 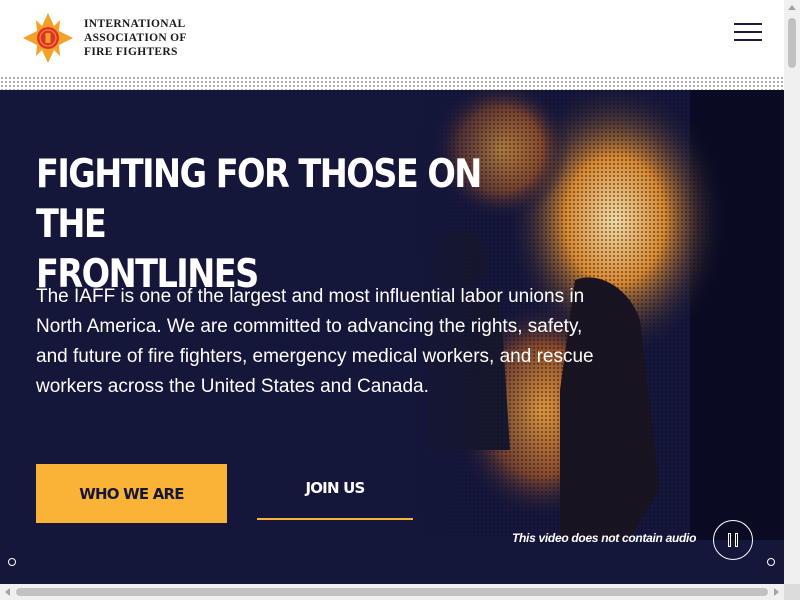 I want to click on hamburger-menu-icon, so click(x=748, y=32).